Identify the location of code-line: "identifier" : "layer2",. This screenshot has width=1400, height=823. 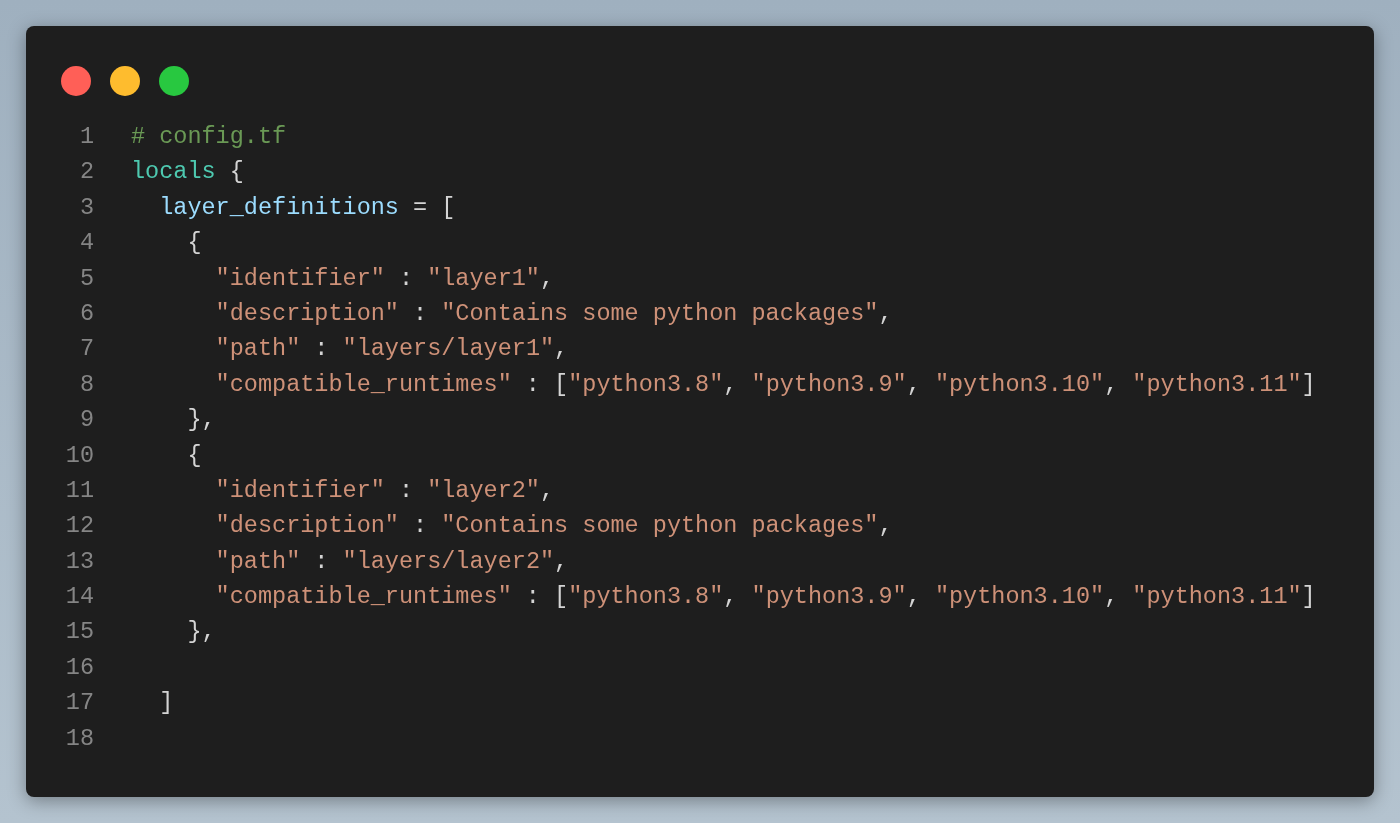
(384, 490).